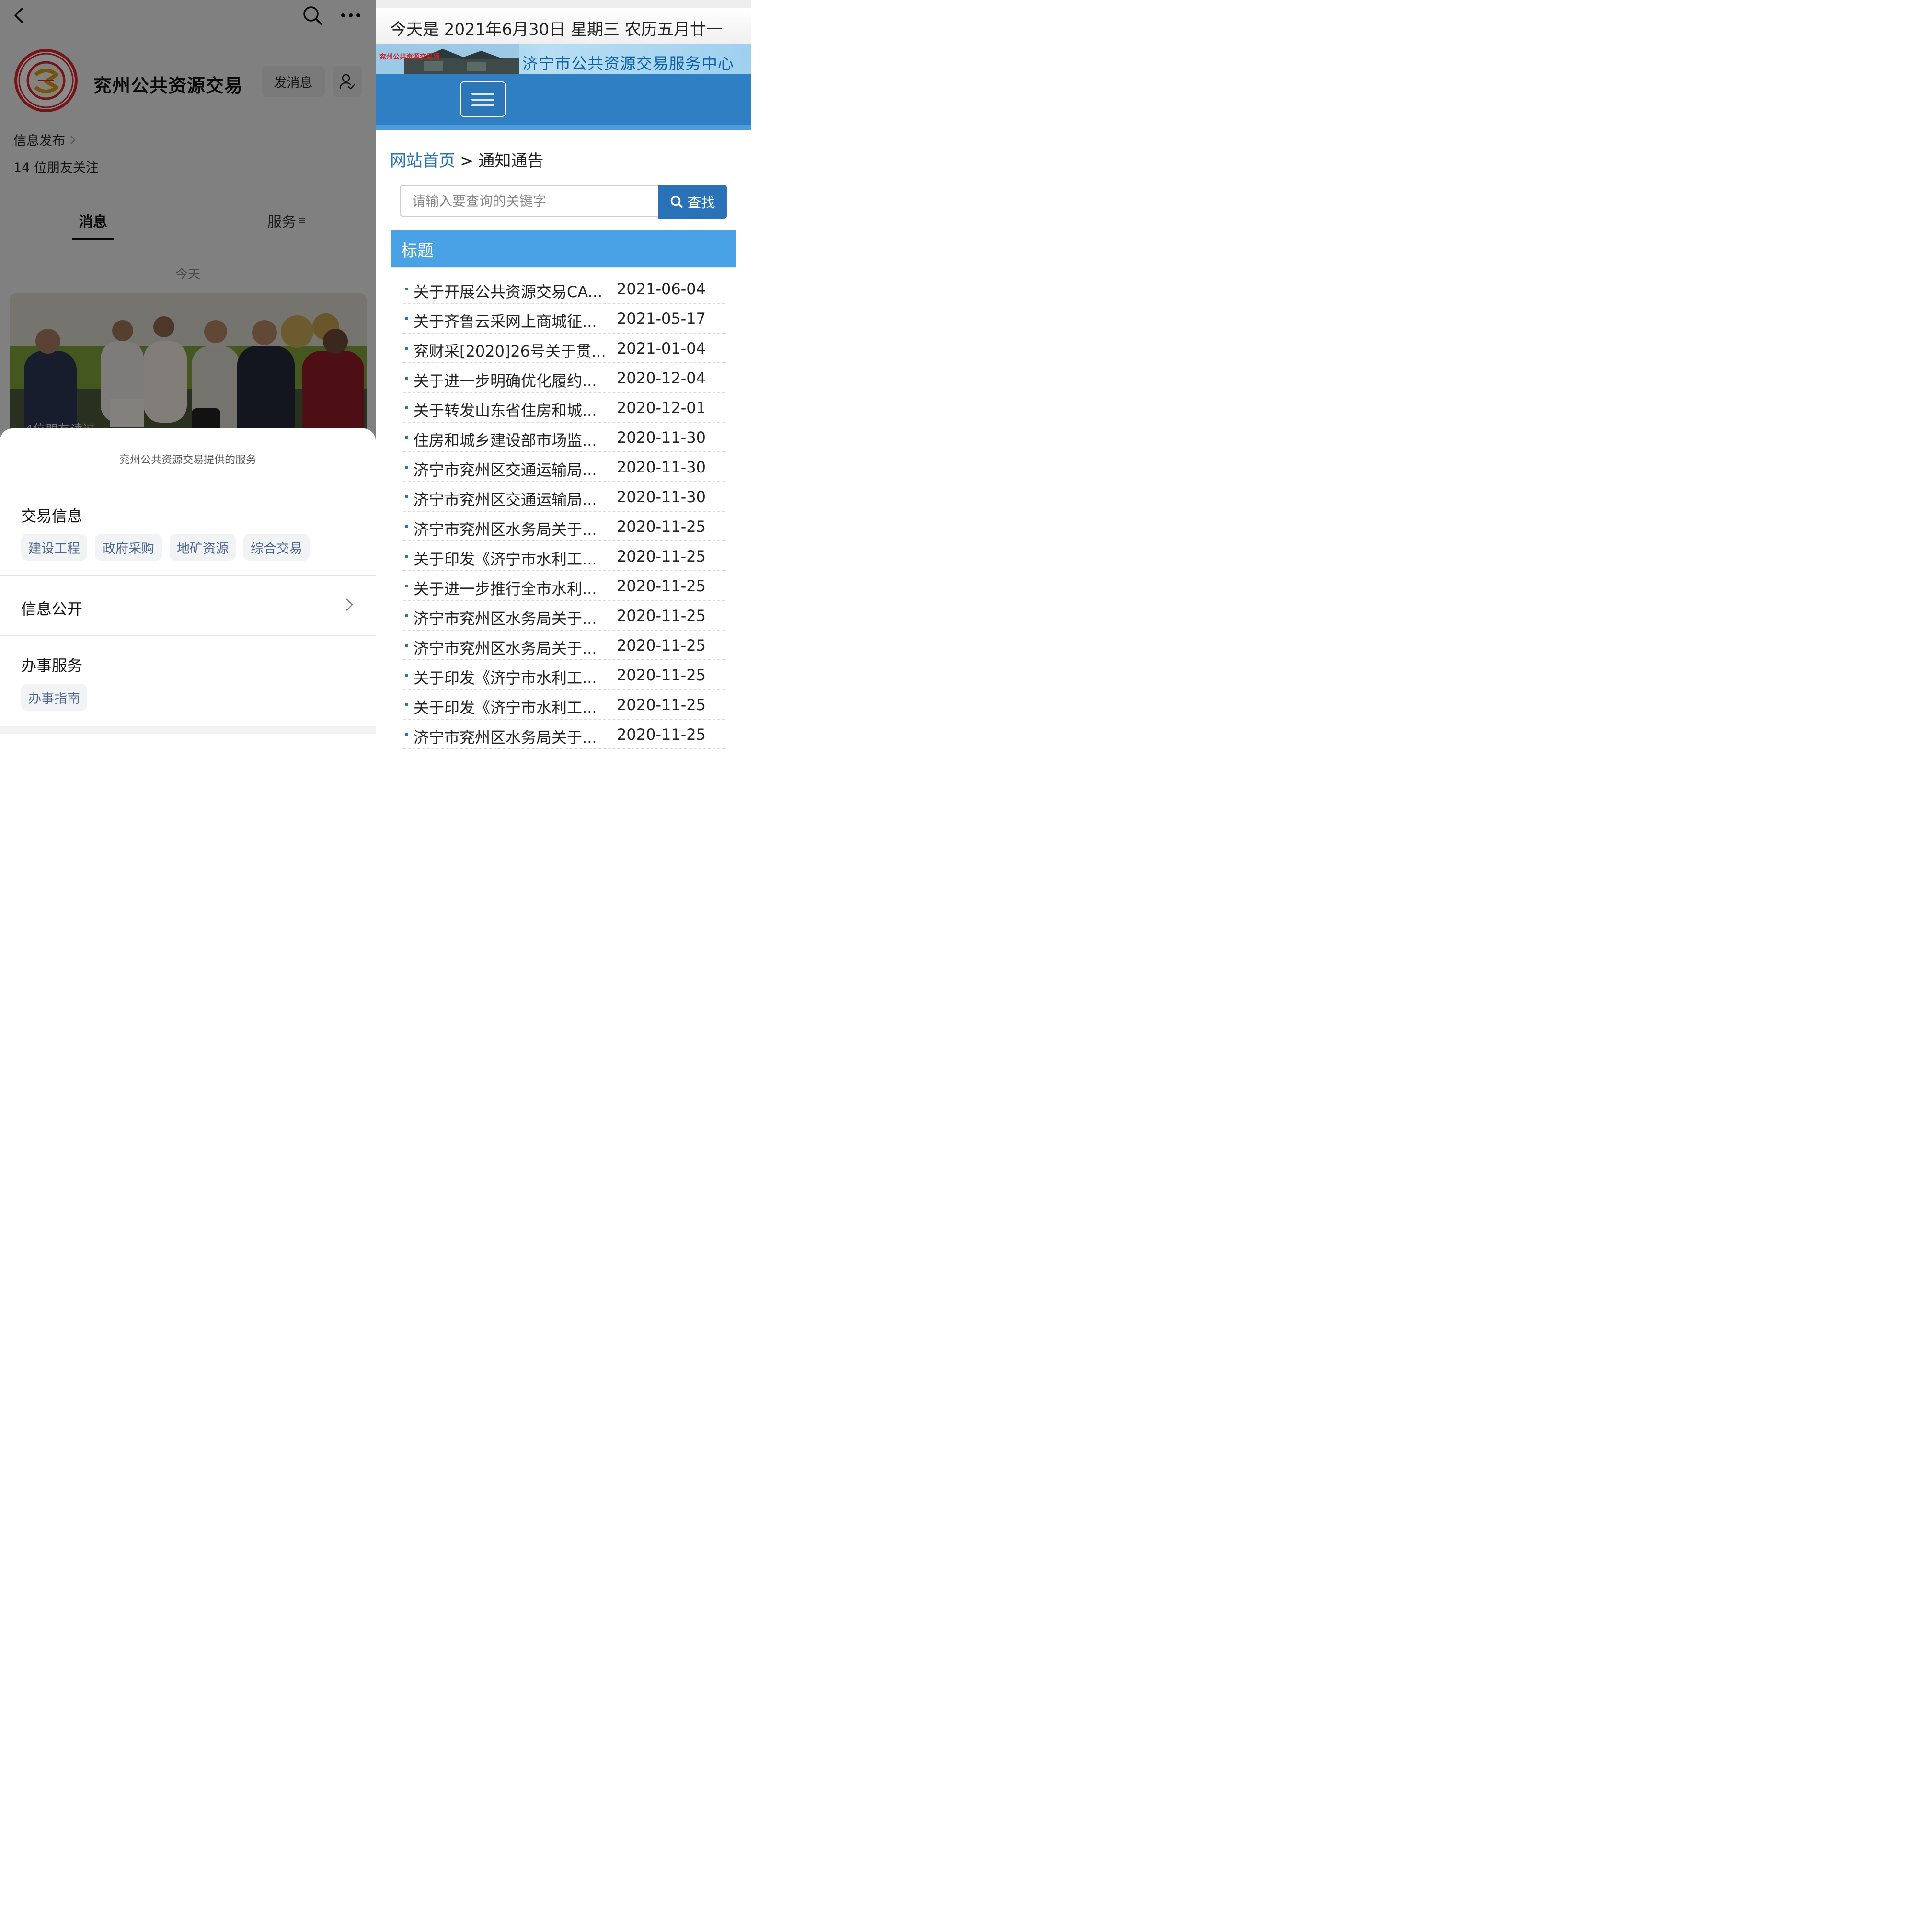  Describe the element at coordinates (422, 161) in the screenshot. I see `breadcrumb-home-link: 网站首页` at that location.